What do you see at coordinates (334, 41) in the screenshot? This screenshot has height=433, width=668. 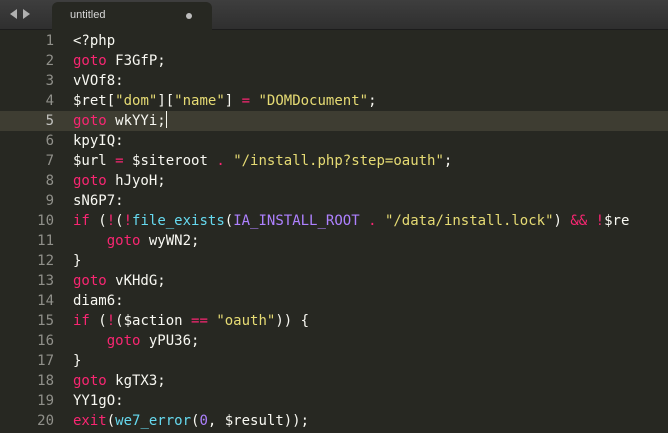 I see `code-line: 1 <?php` at bounding box center [334, 41].